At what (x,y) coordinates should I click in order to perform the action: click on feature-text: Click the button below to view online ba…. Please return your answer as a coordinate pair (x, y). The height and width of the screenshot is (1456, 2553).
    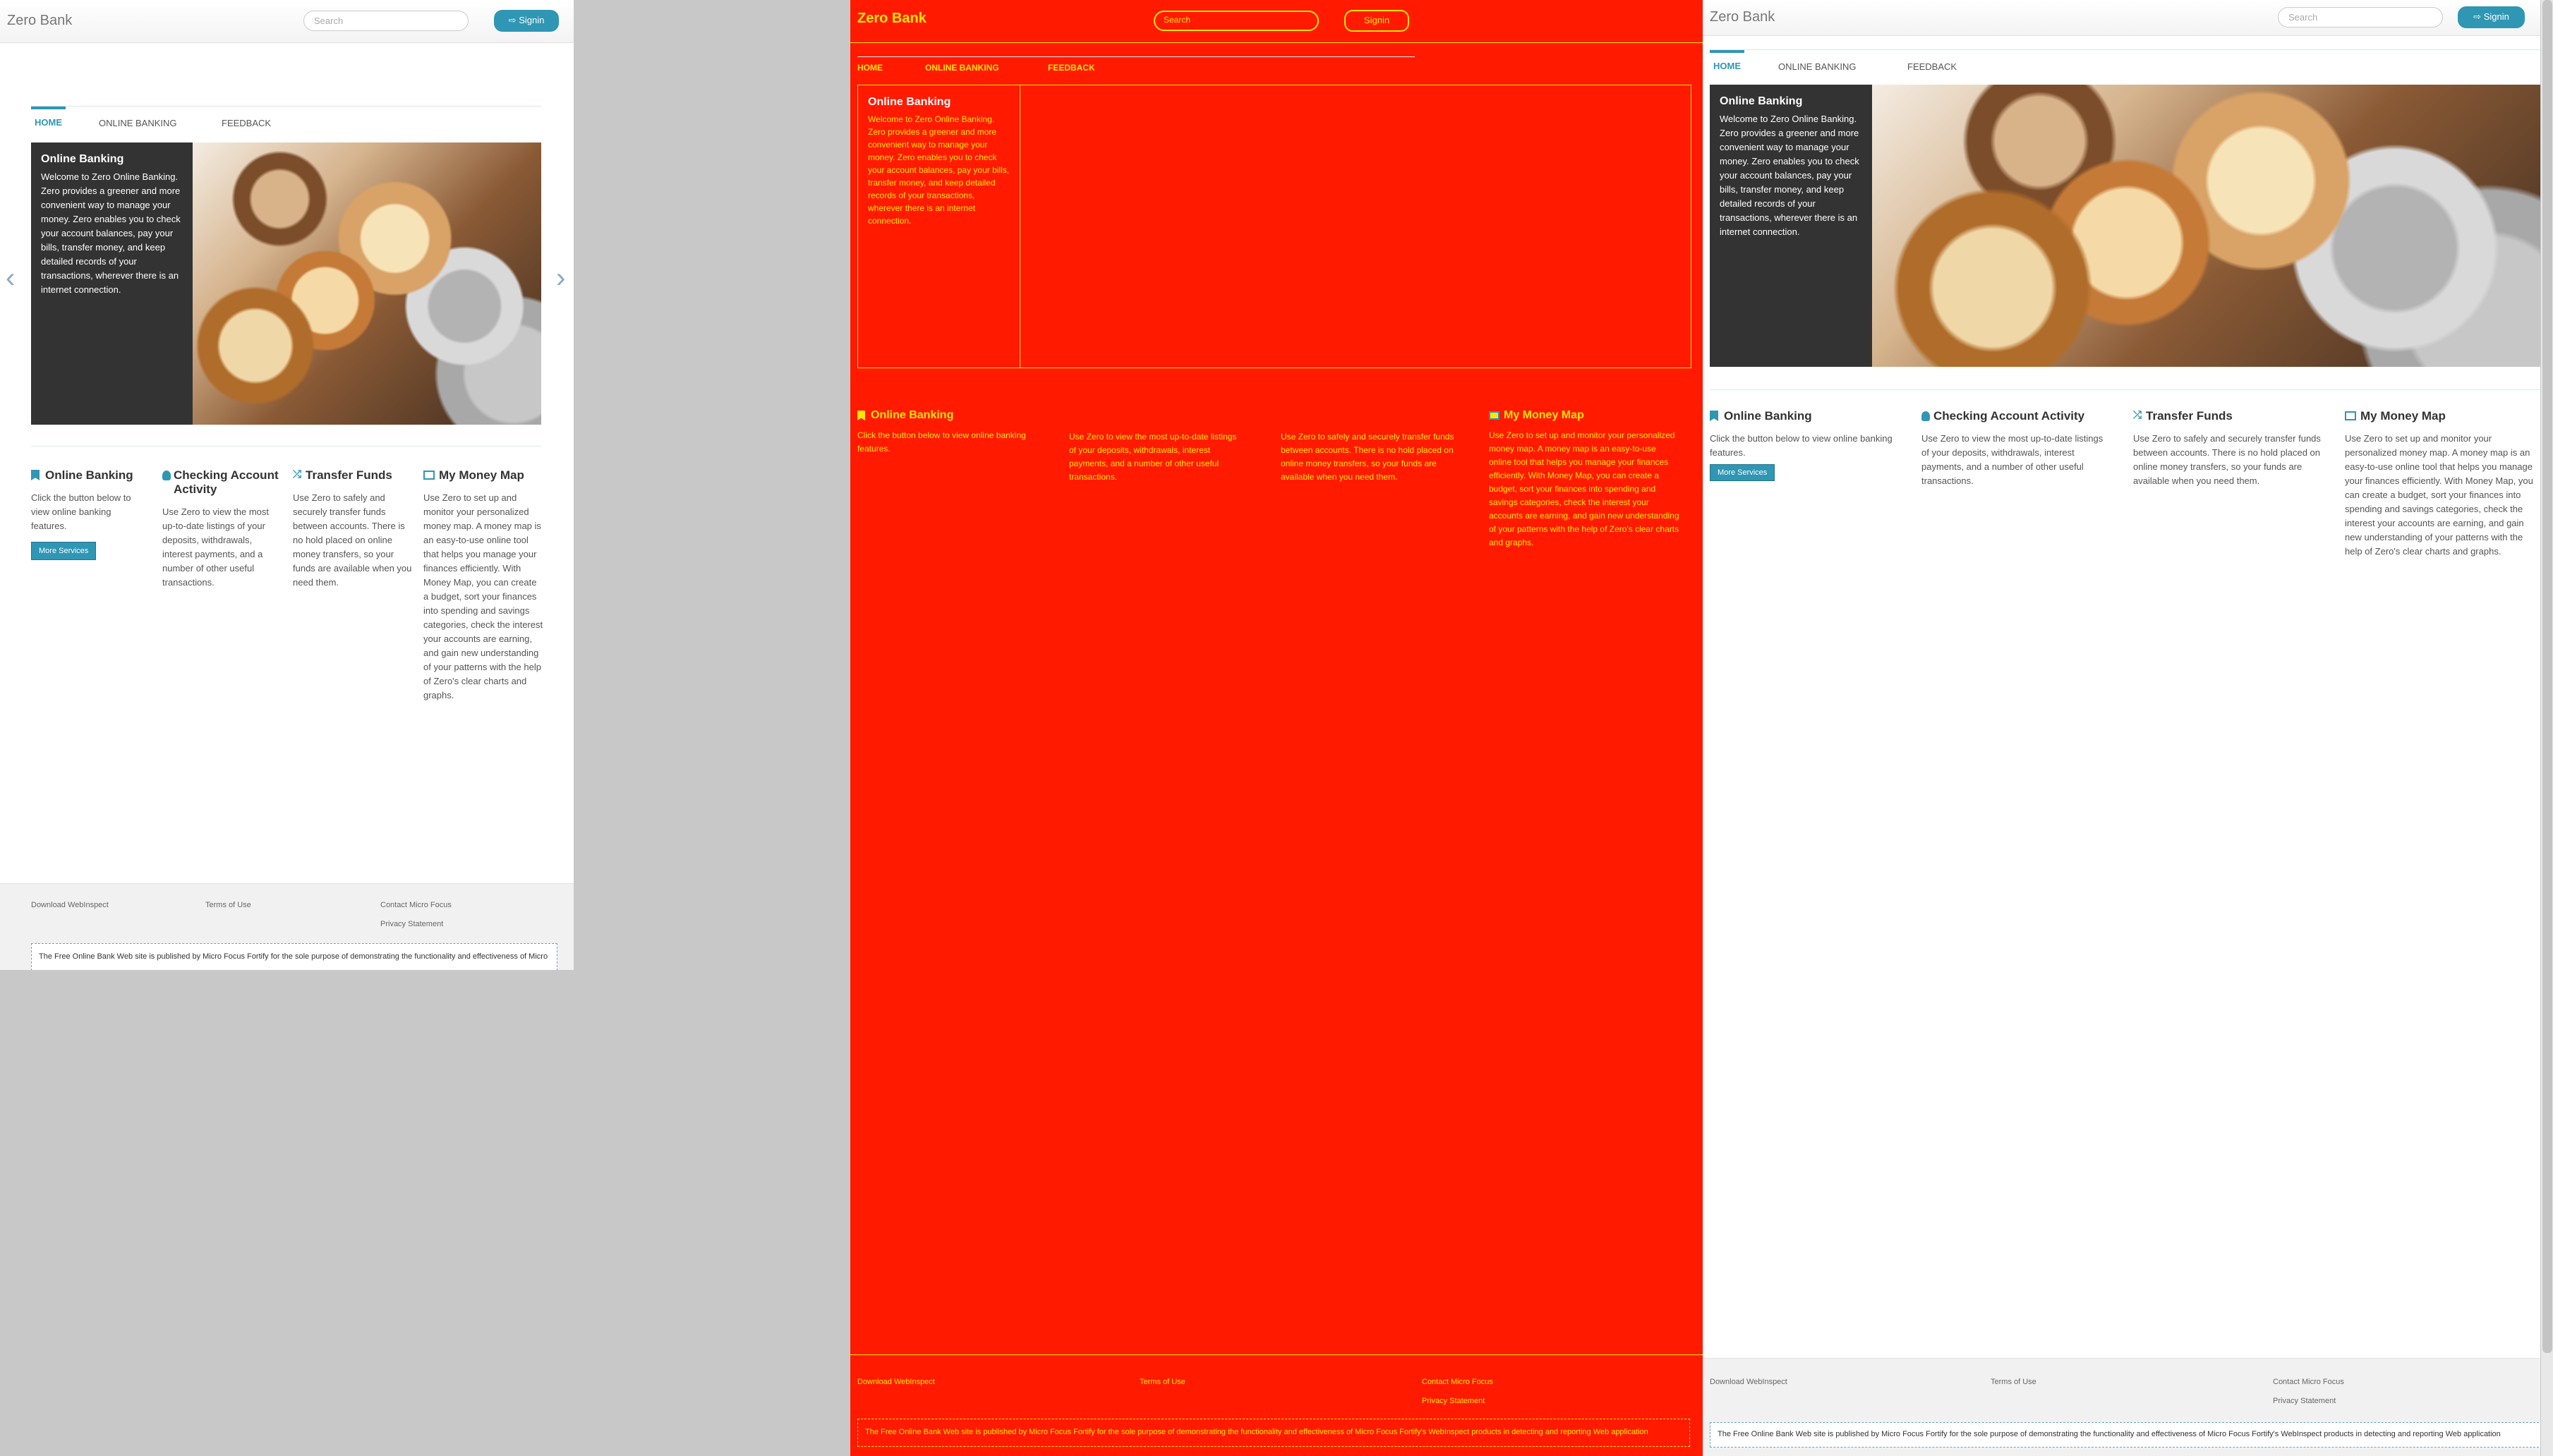
    Looking at the image, I should click on (81, 511).